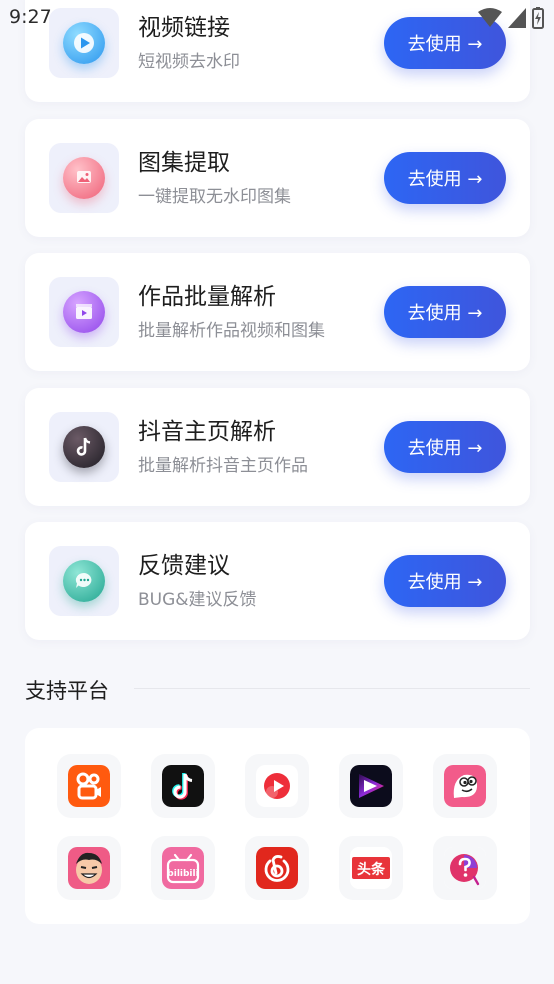 This screenshot has width=554, height=984. What do you see at coordinates (184, 566) in the screenshot?
I see `card-title: 反馈建议` at bounding box center [184, 566].